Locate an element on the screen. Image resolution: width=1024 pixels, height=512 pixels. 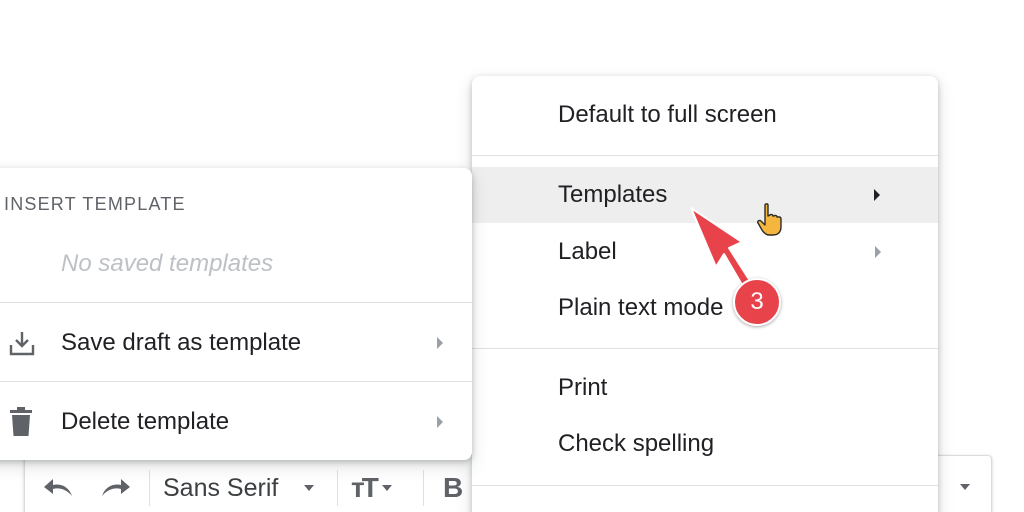
menu-item-label: Delete template is located at coordinates (145, 421).